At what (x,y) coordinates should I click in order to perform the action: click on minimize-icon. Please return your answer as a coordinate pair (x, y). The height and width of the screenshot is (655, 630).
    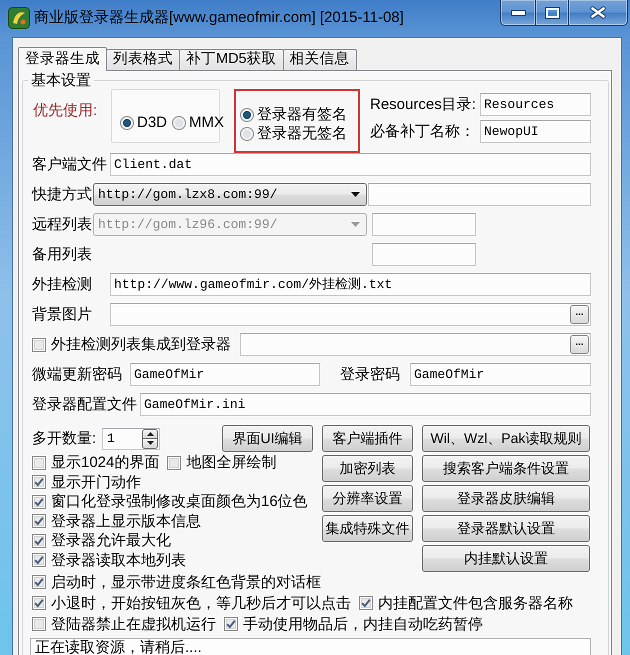
    Looking at the image, I should click on (518, 13).